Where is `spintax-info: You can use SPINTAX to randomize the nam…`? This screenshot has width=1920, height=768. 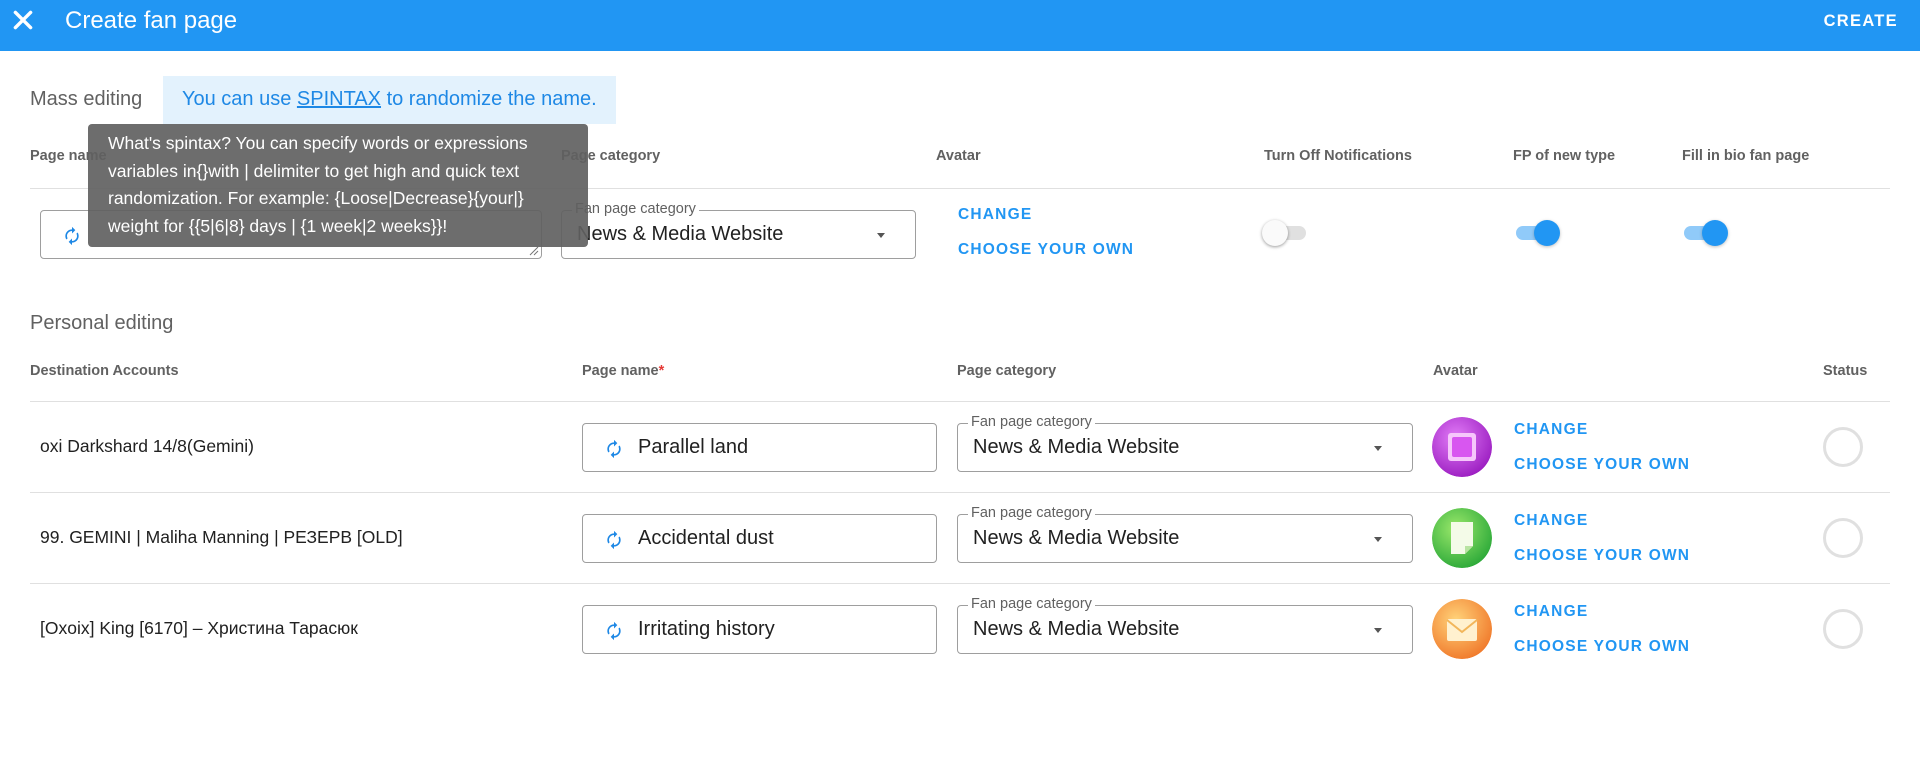
spintax-info: You can use SPINTAX to randomize the nam… is located at coordinates (389, 100).